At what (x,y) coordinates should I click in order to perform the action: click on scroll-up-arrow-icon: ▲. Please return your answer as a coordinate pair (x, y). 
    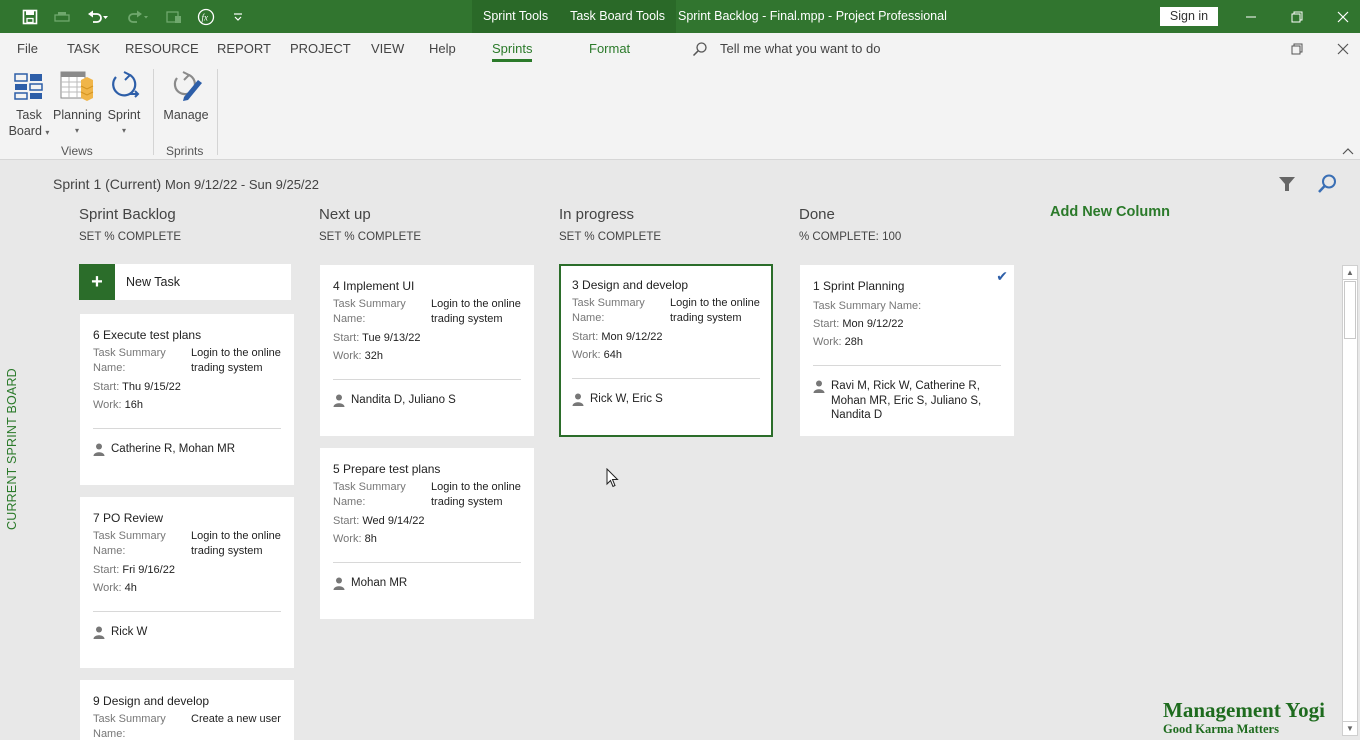
    Looking at the image, I should click on (1350, 273).